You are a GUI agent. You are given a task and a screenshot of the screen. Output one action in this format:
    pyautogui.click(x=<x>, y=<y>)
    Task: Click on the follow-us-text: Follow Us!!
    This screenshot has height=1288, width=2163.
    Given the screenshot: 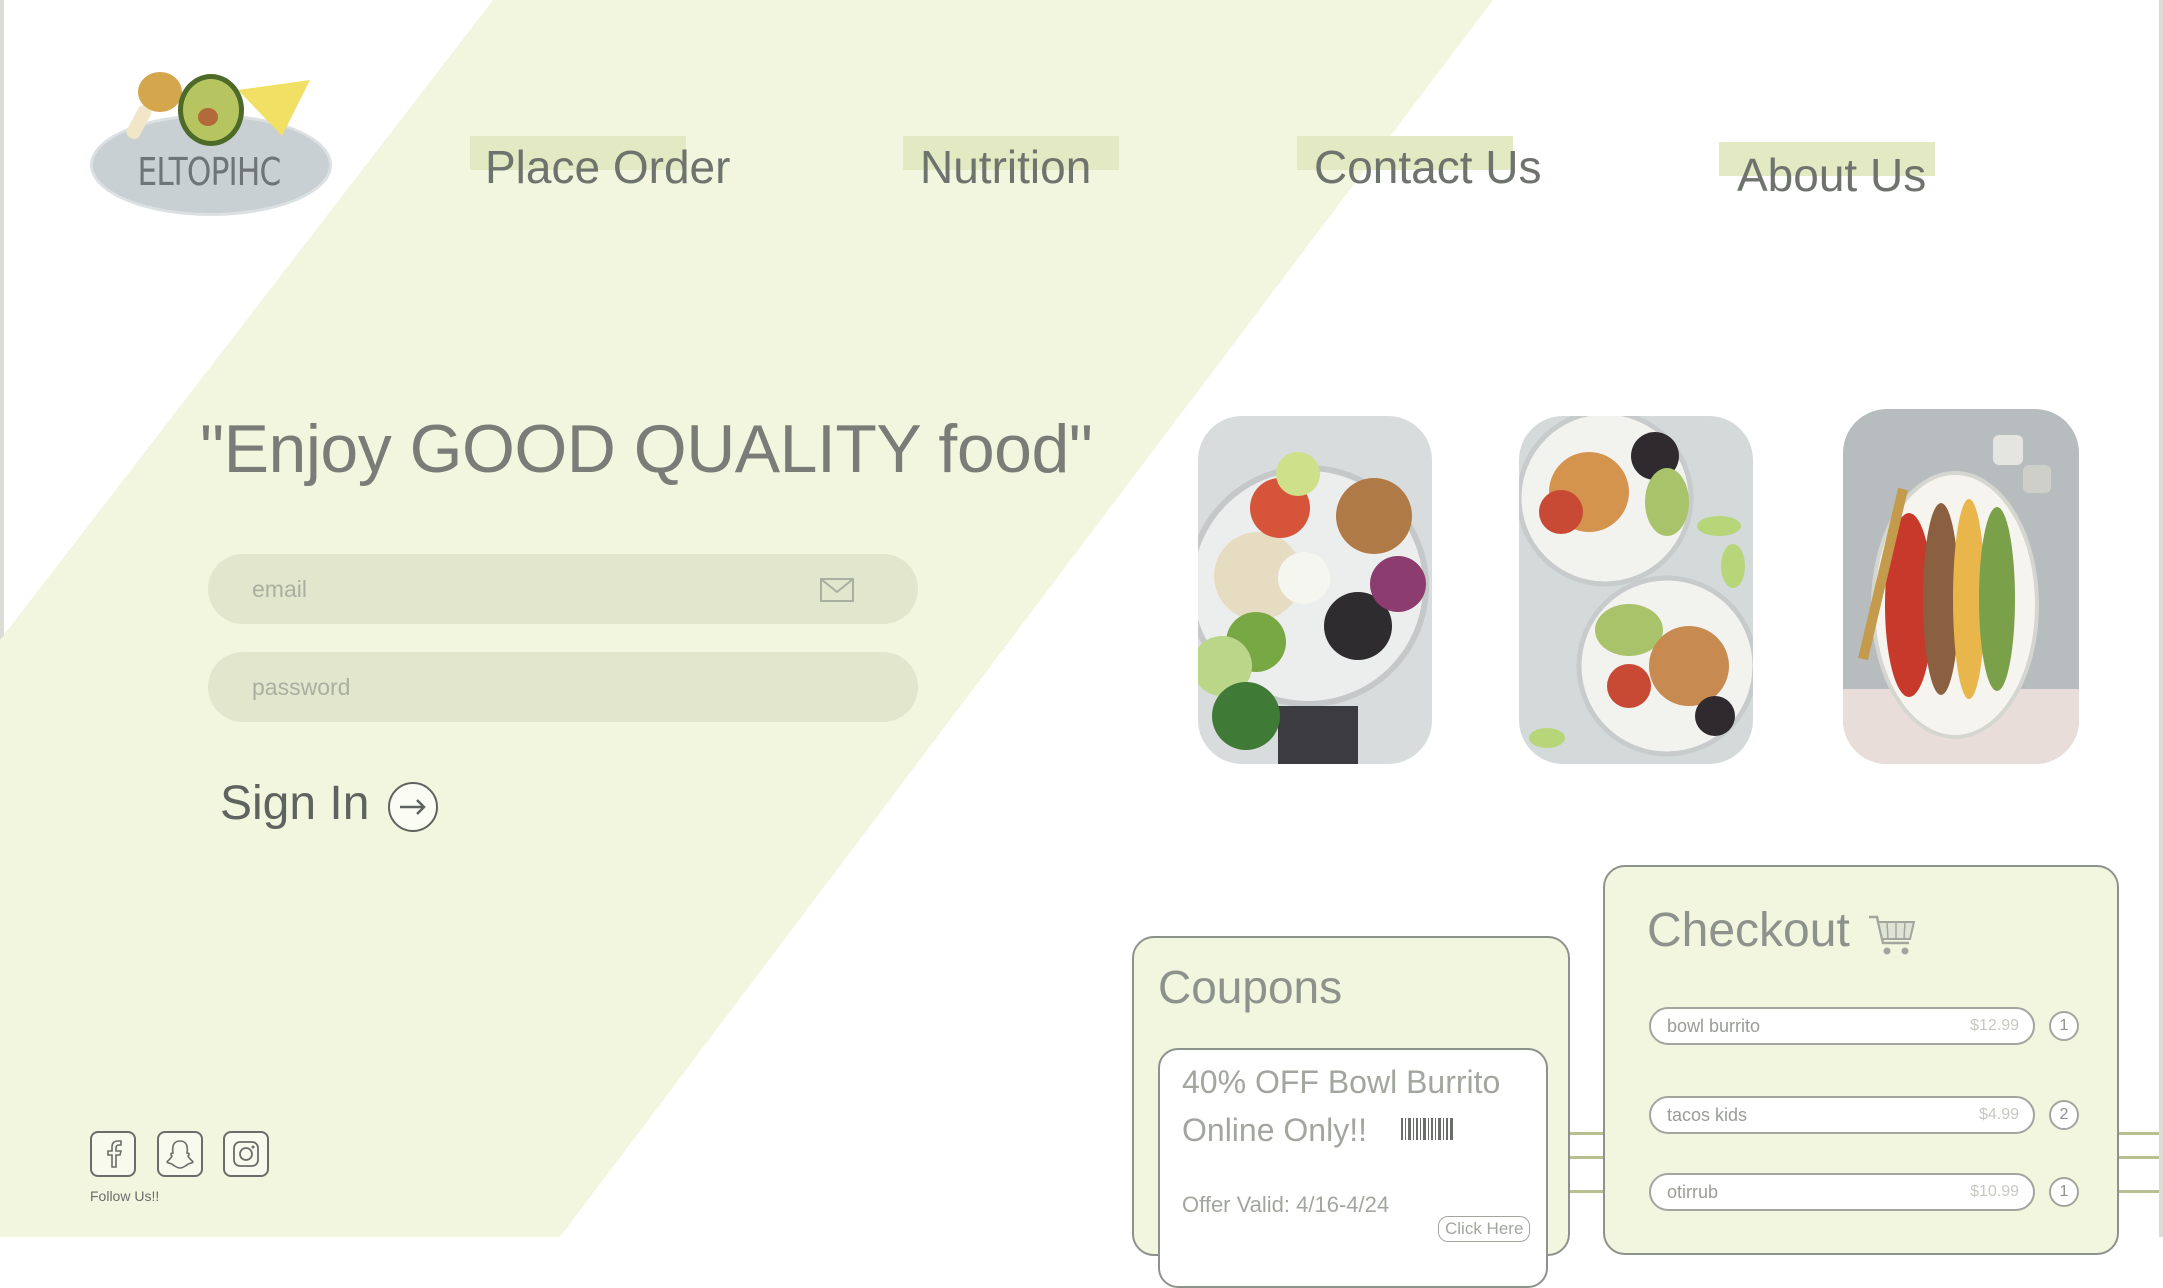 What is the action you would take?
    pyautogui.click(x=125, y=1196)
    